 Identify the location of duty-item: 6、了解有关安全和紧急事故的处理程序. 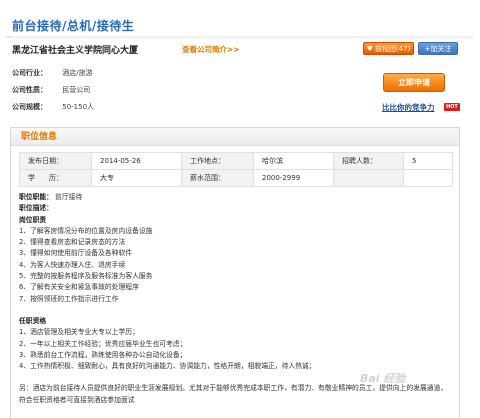
(79, 287).